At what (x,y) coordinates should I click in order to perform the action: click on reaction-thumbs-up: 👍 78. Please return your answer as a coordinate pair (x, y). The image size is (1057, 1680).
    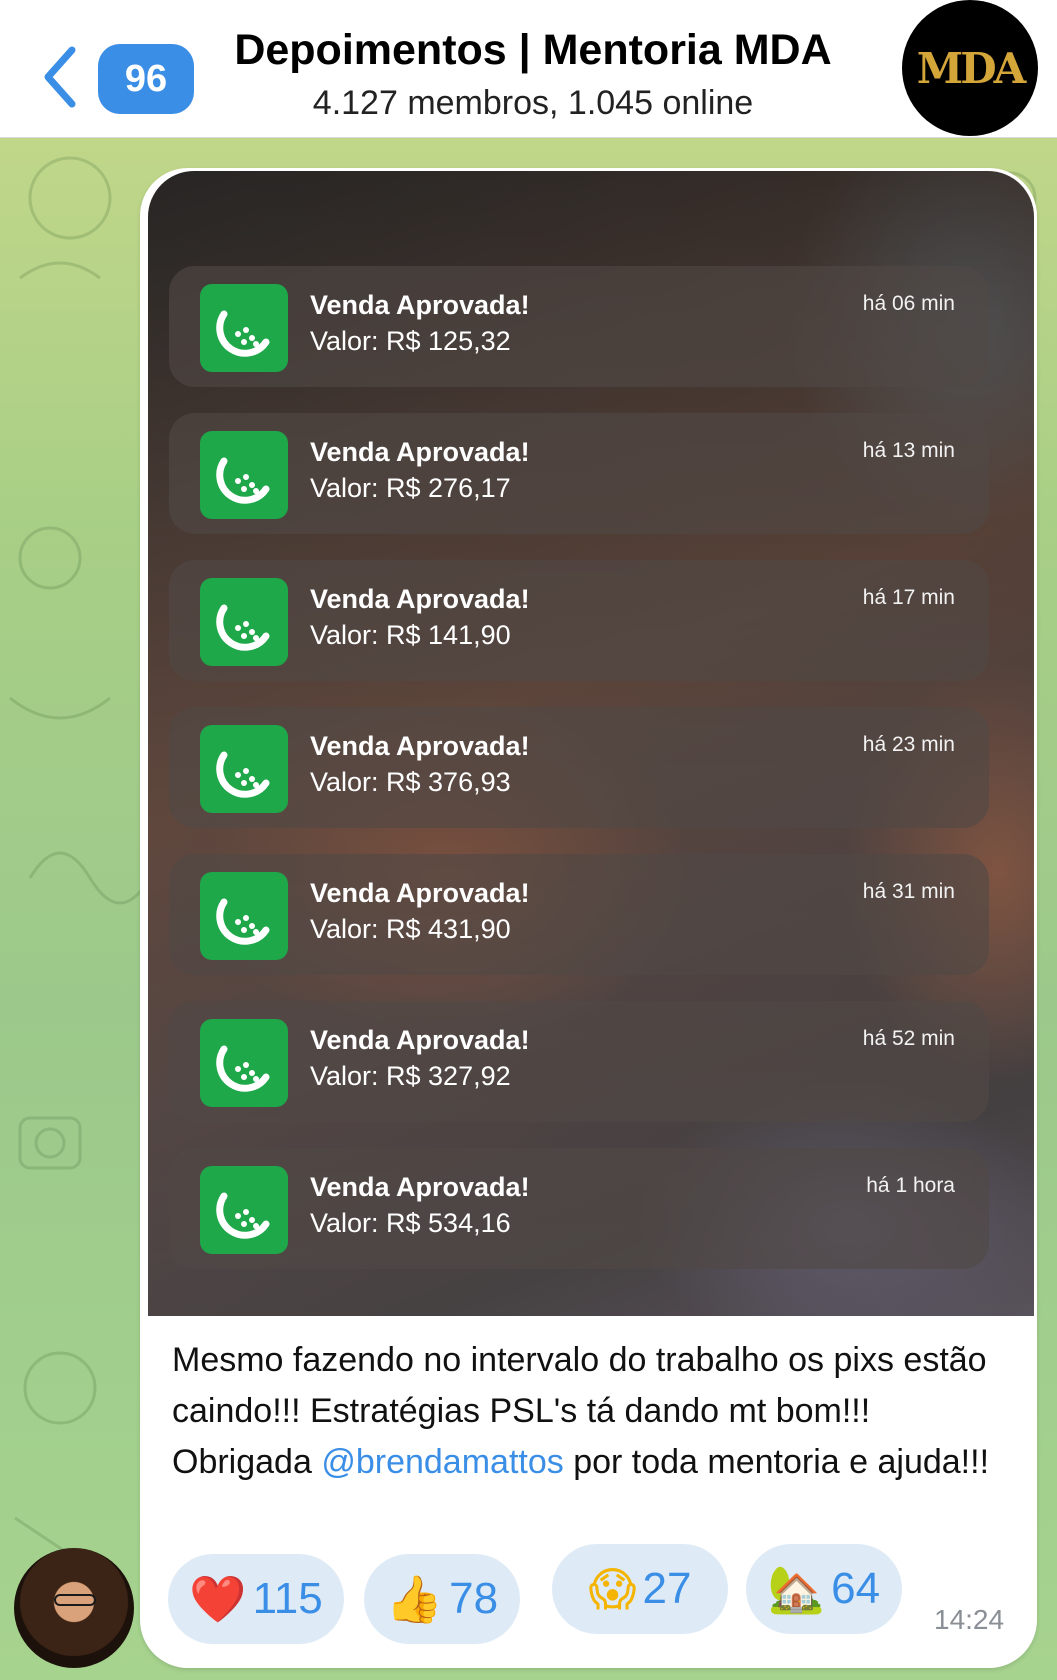
    Looking at the image, I should click on (442, 1599).